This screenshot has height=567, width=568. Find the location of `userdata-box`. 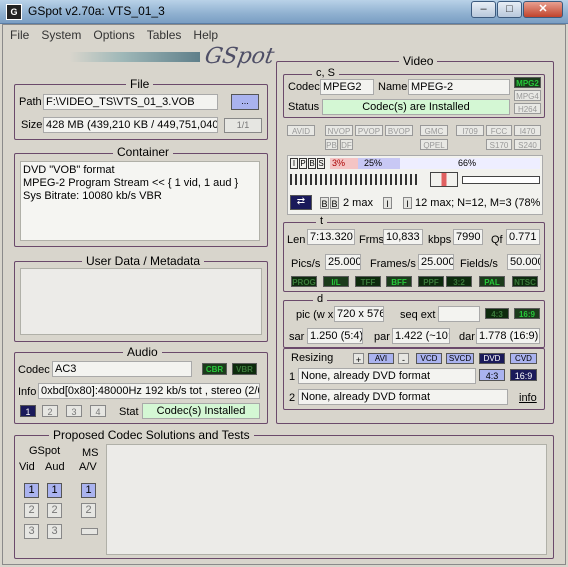

userdata-box is located at coordinates (141, 301).